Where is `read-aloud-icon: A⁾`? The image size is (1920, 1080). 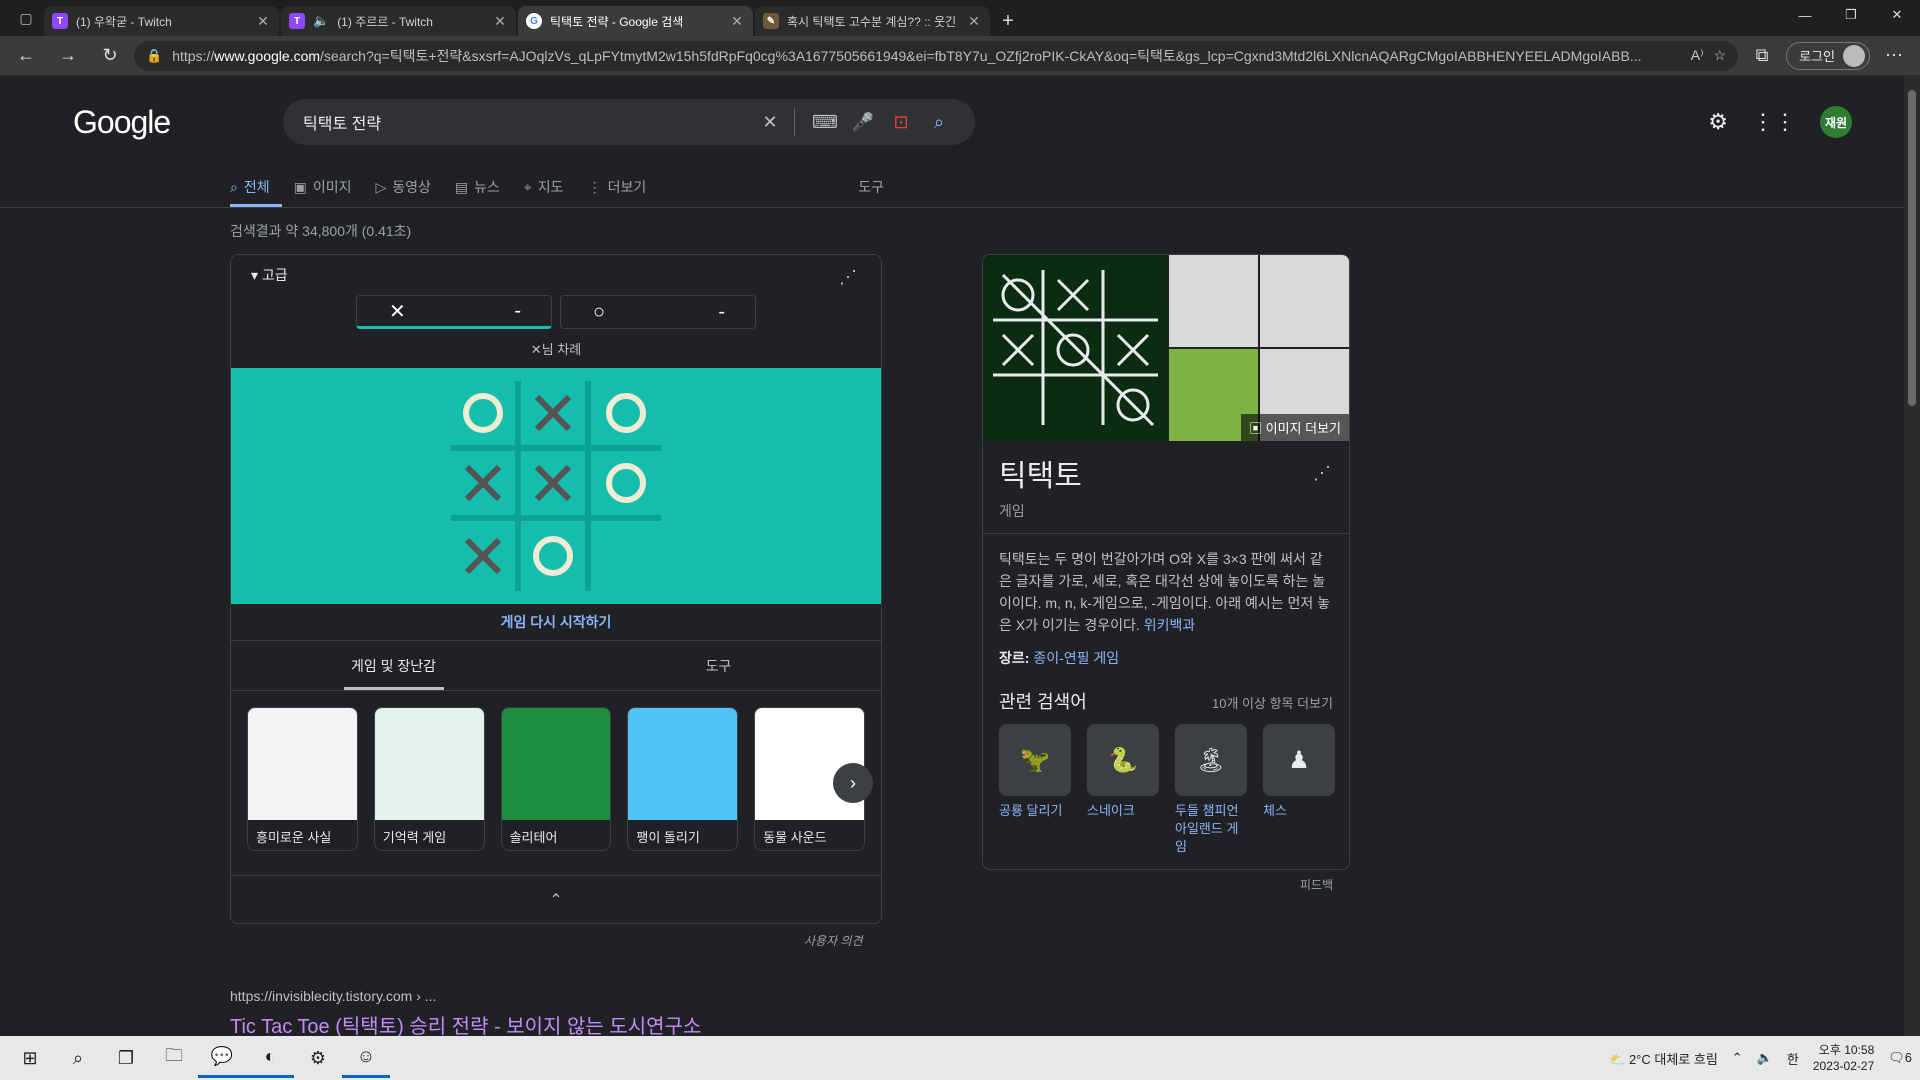
read-aloud-icon: A⁾ is located at coordinates (1697, 55).